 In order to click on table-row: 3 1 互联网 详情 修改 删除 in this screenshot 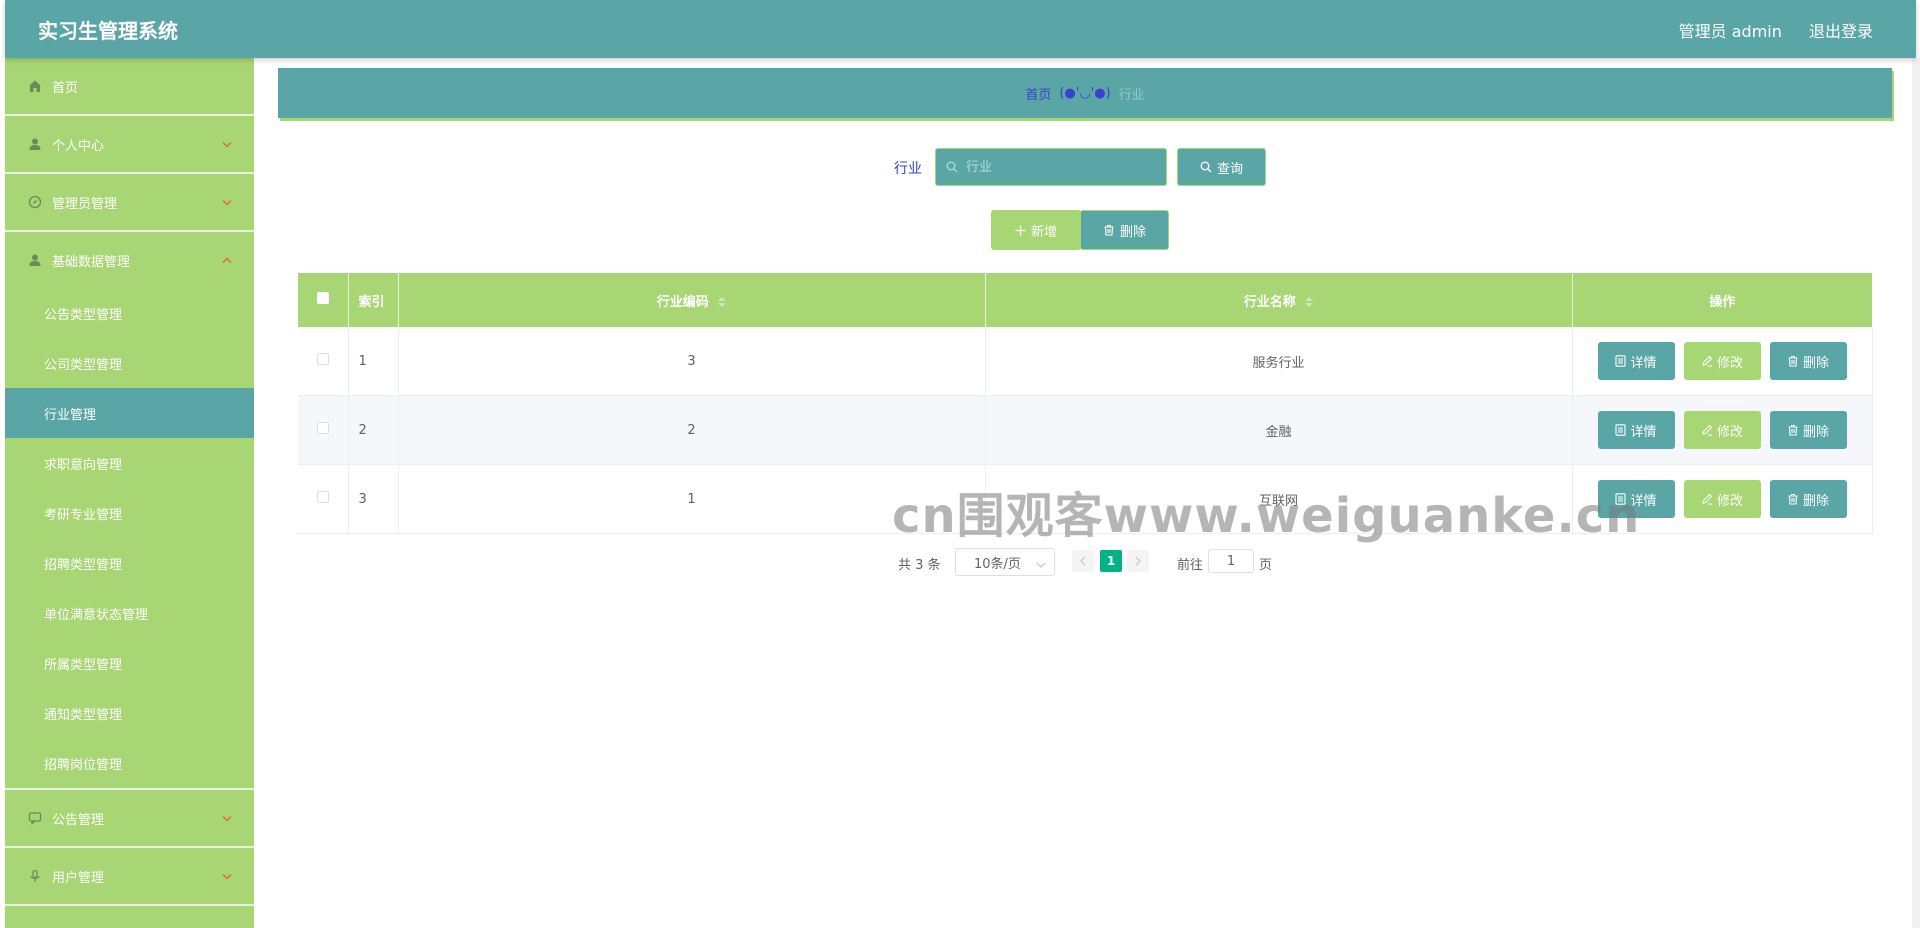, I will do `click(1085, 499)`.